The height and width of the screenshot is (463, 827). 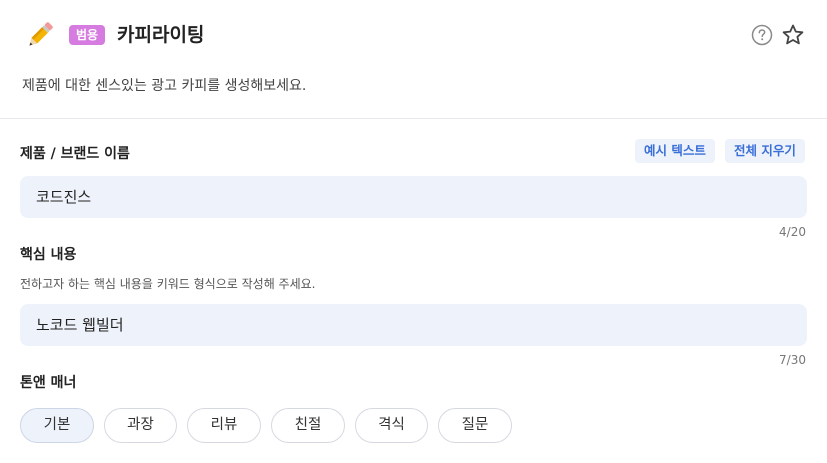 I want to click on product-name-counter: 4/20, so click(x=792, y=232).